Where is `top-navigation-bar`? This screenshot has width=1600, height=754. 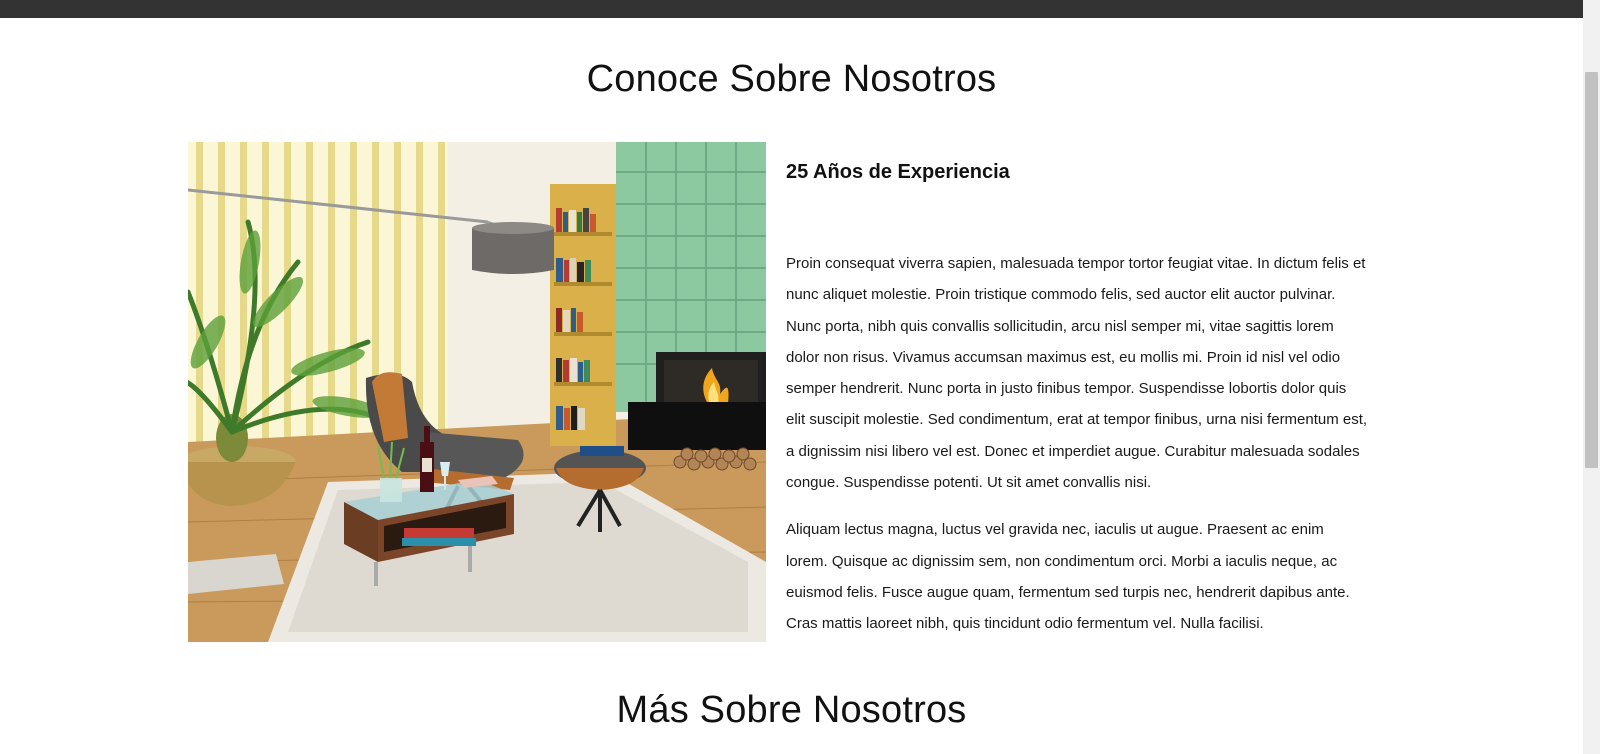
top-navigation-bar is located at coordinates (791, 9).